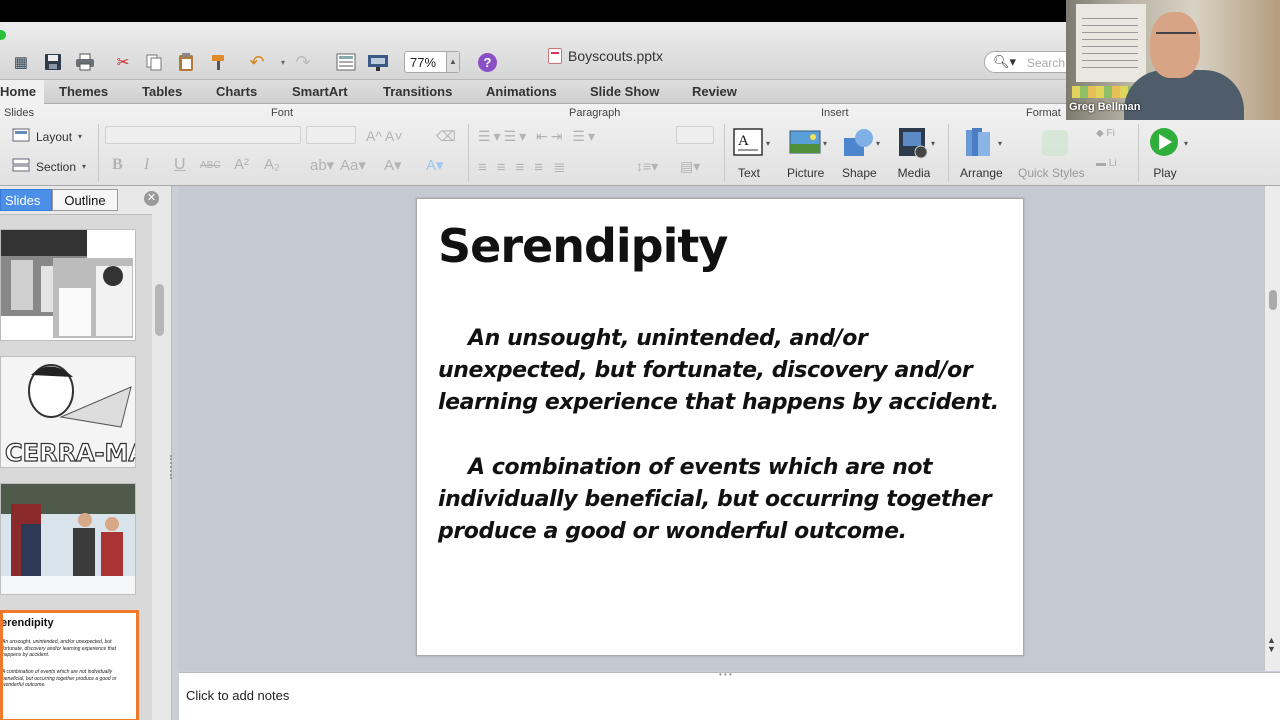 The width and height of the screenshot is (1280, 720). I want to click on gallery-icon: ▦, so click(21, 62).